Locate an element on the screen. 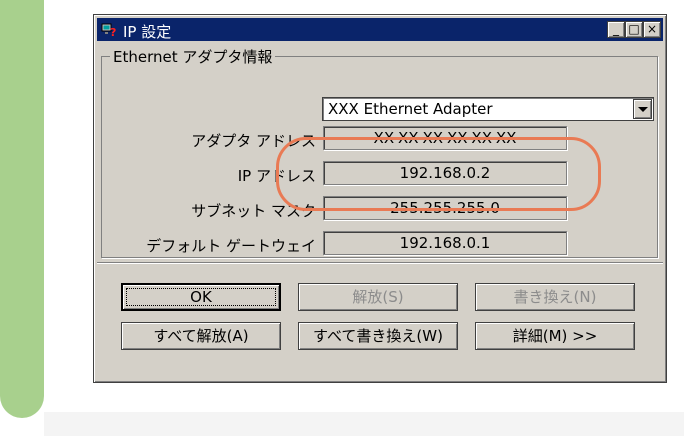  network-question-icon: ? is located at coordinates (108, 30).